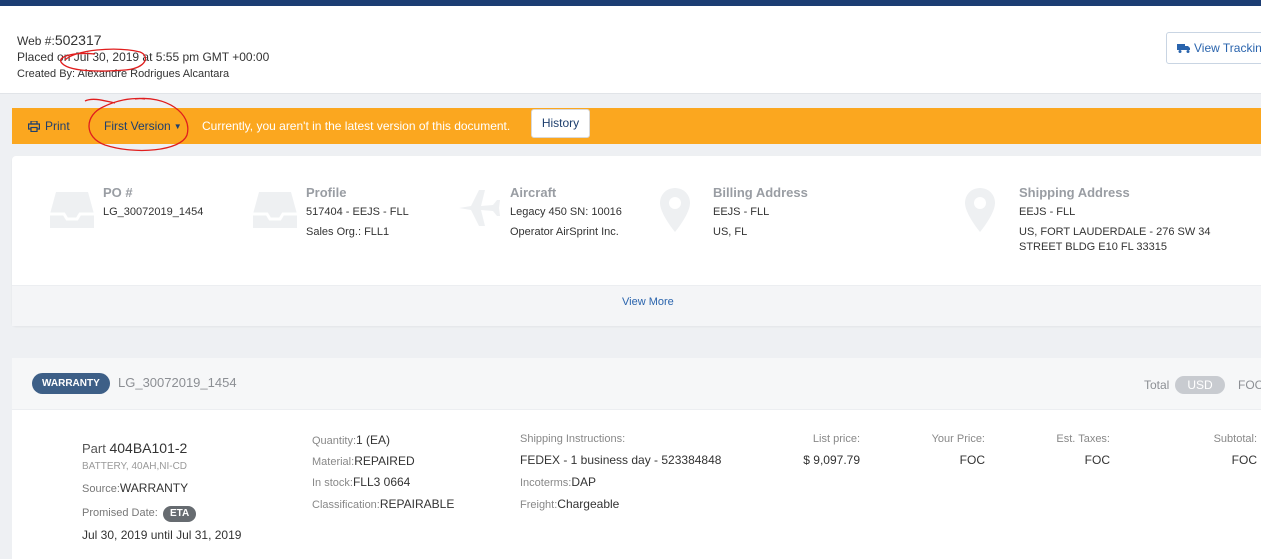 This screenshot has height=559, width=1261. Describe the element at coordinates (1083, 439) in the screenshot. I see `est-taxes-label: Est. Taxes:` at that location.